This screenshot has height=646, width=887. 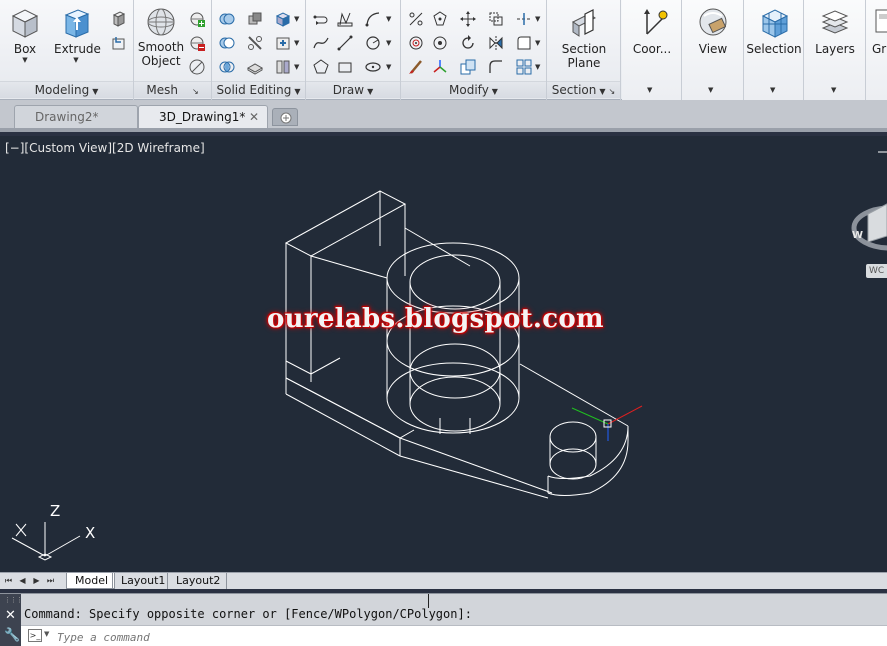 I want to click on layout-tab-layout2: Layout2, so click(x=197, y=581).